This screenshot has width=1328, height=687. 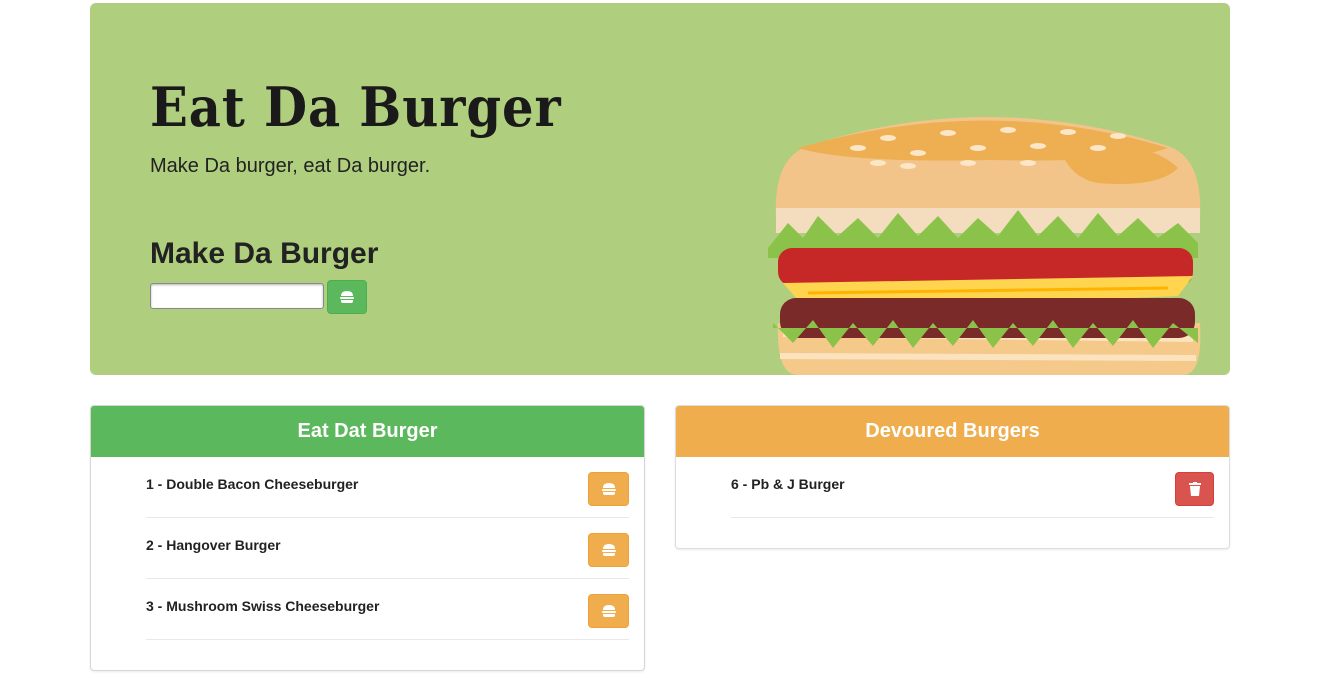 What do you see at coordinates (984, 246) in the screenshot?
I see `burger-illustration` at bounding box center [984, 246].